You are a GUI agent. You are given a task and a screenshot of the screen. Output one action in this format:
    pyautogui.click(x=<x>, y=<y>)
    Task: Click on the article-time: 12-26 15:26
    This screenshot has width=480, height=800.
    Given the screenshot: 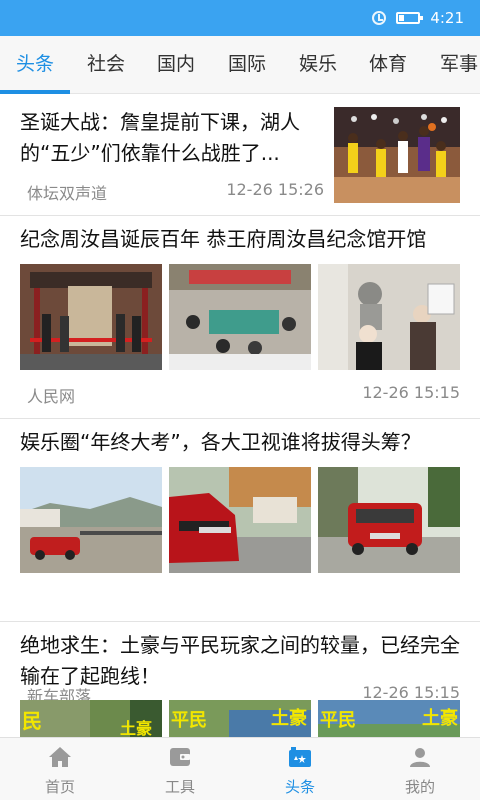 What is the action you would take?
    pyautogui.click(x=275, y=189)
    